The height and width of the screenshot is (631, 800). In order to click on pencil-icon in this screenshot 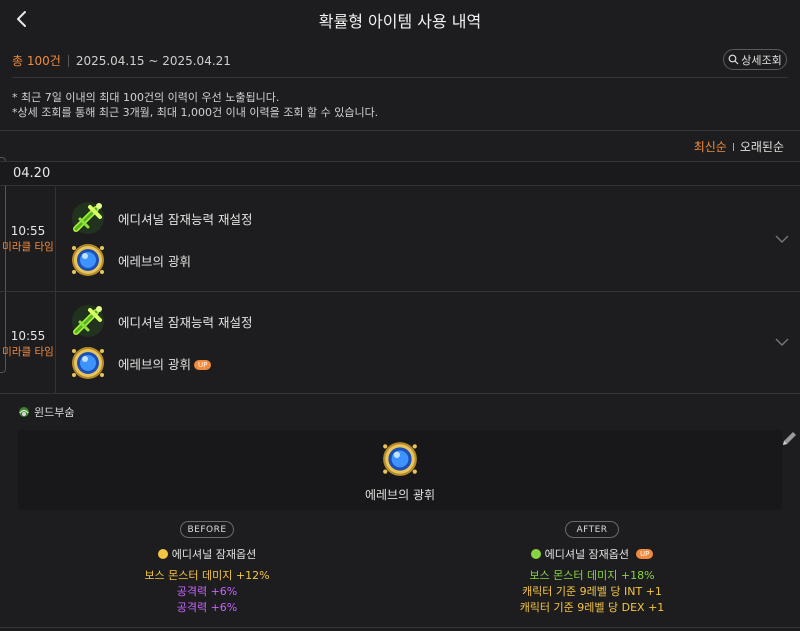, I will do `click(789, 439)`.